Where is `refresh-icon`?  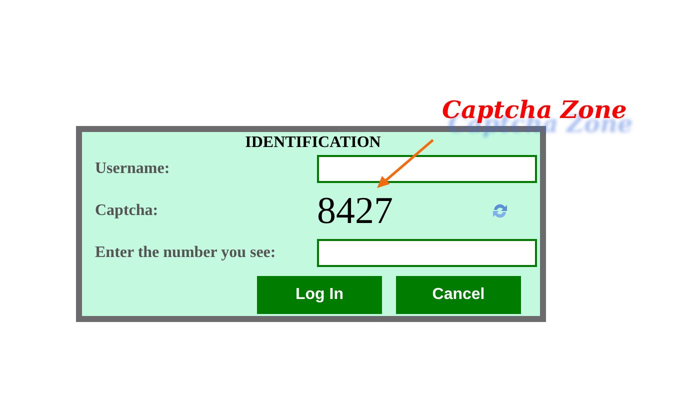 refresh-icon is located at coordinates (500, 211).